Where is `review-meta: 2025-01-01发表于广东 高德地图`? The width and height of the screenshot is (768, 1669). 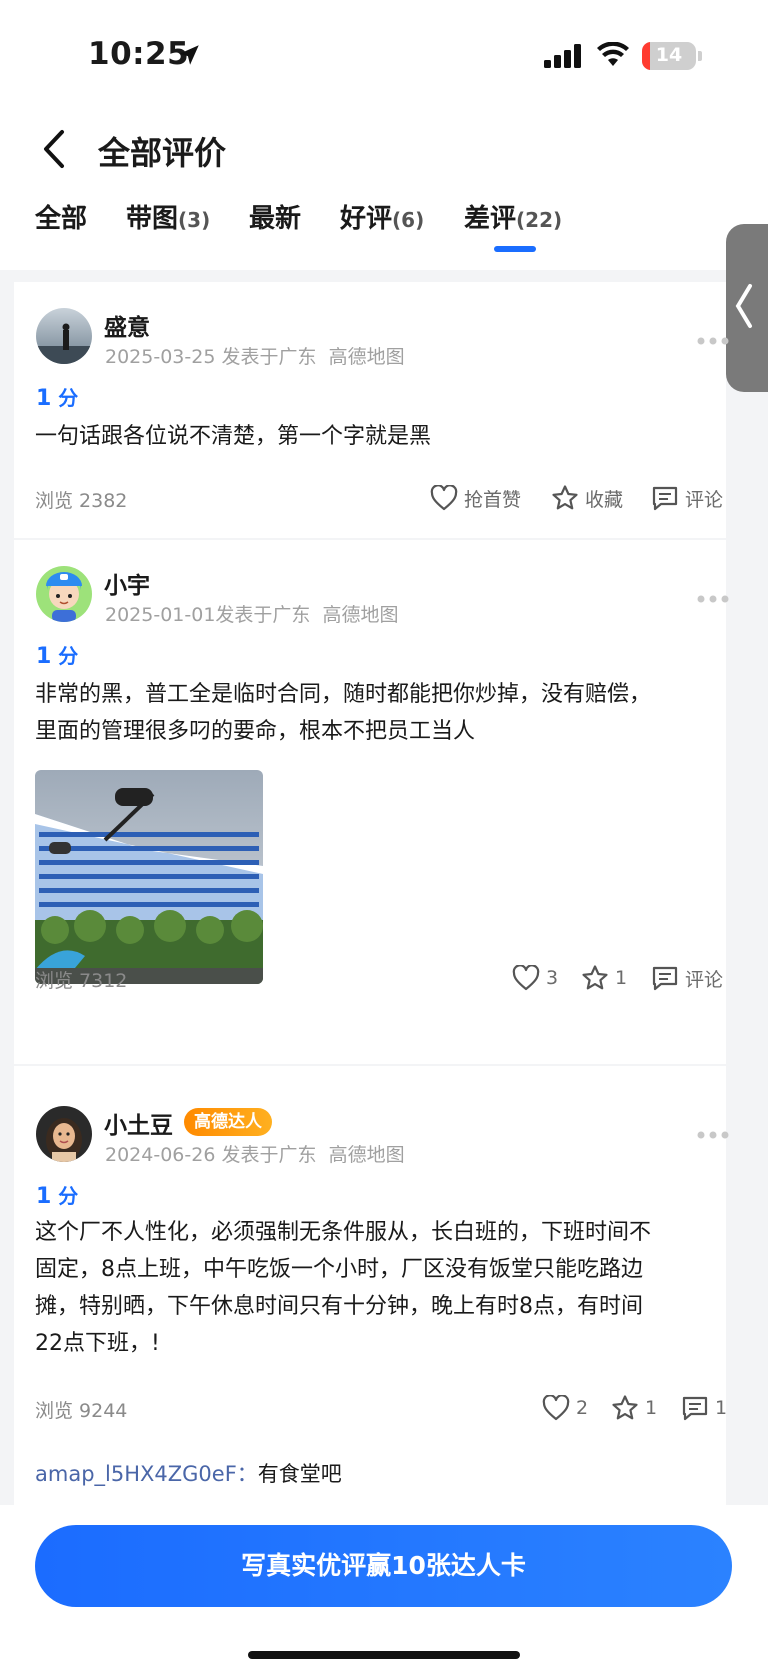 review-meta: 2025-01-01发表于广东 高德地图 is located at coordinates (252, 613).